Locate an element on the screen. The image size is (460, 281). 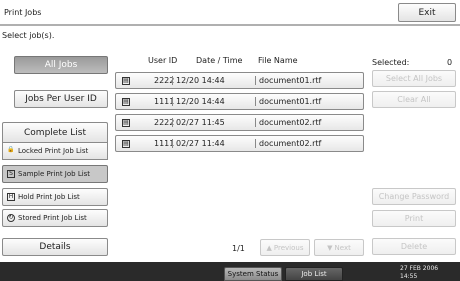
table-row: ▤ 2222 12/20 14:44 document01.rtf is located at coordinates (239, 80).